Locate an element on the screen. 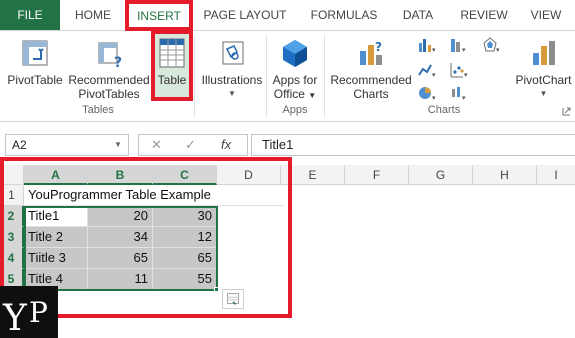  pivottable-icon is located at coordinates (35, 53).